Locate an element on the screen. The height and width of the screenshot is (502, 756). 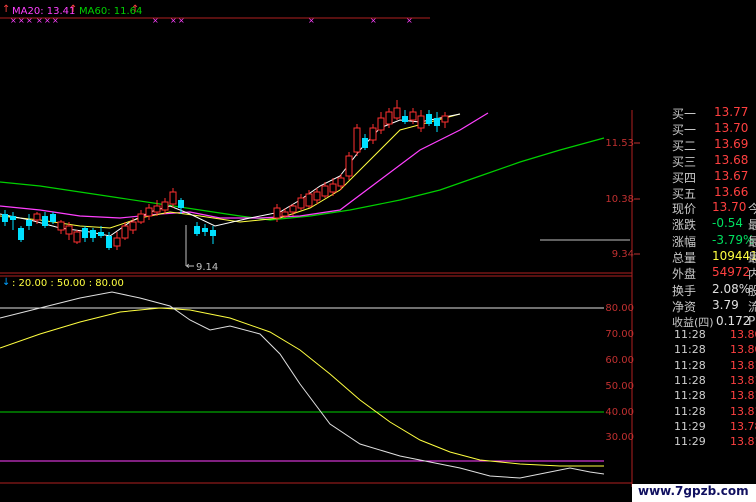
stat-row: 外盘 54972 内 is located at coordinates (695, 273).